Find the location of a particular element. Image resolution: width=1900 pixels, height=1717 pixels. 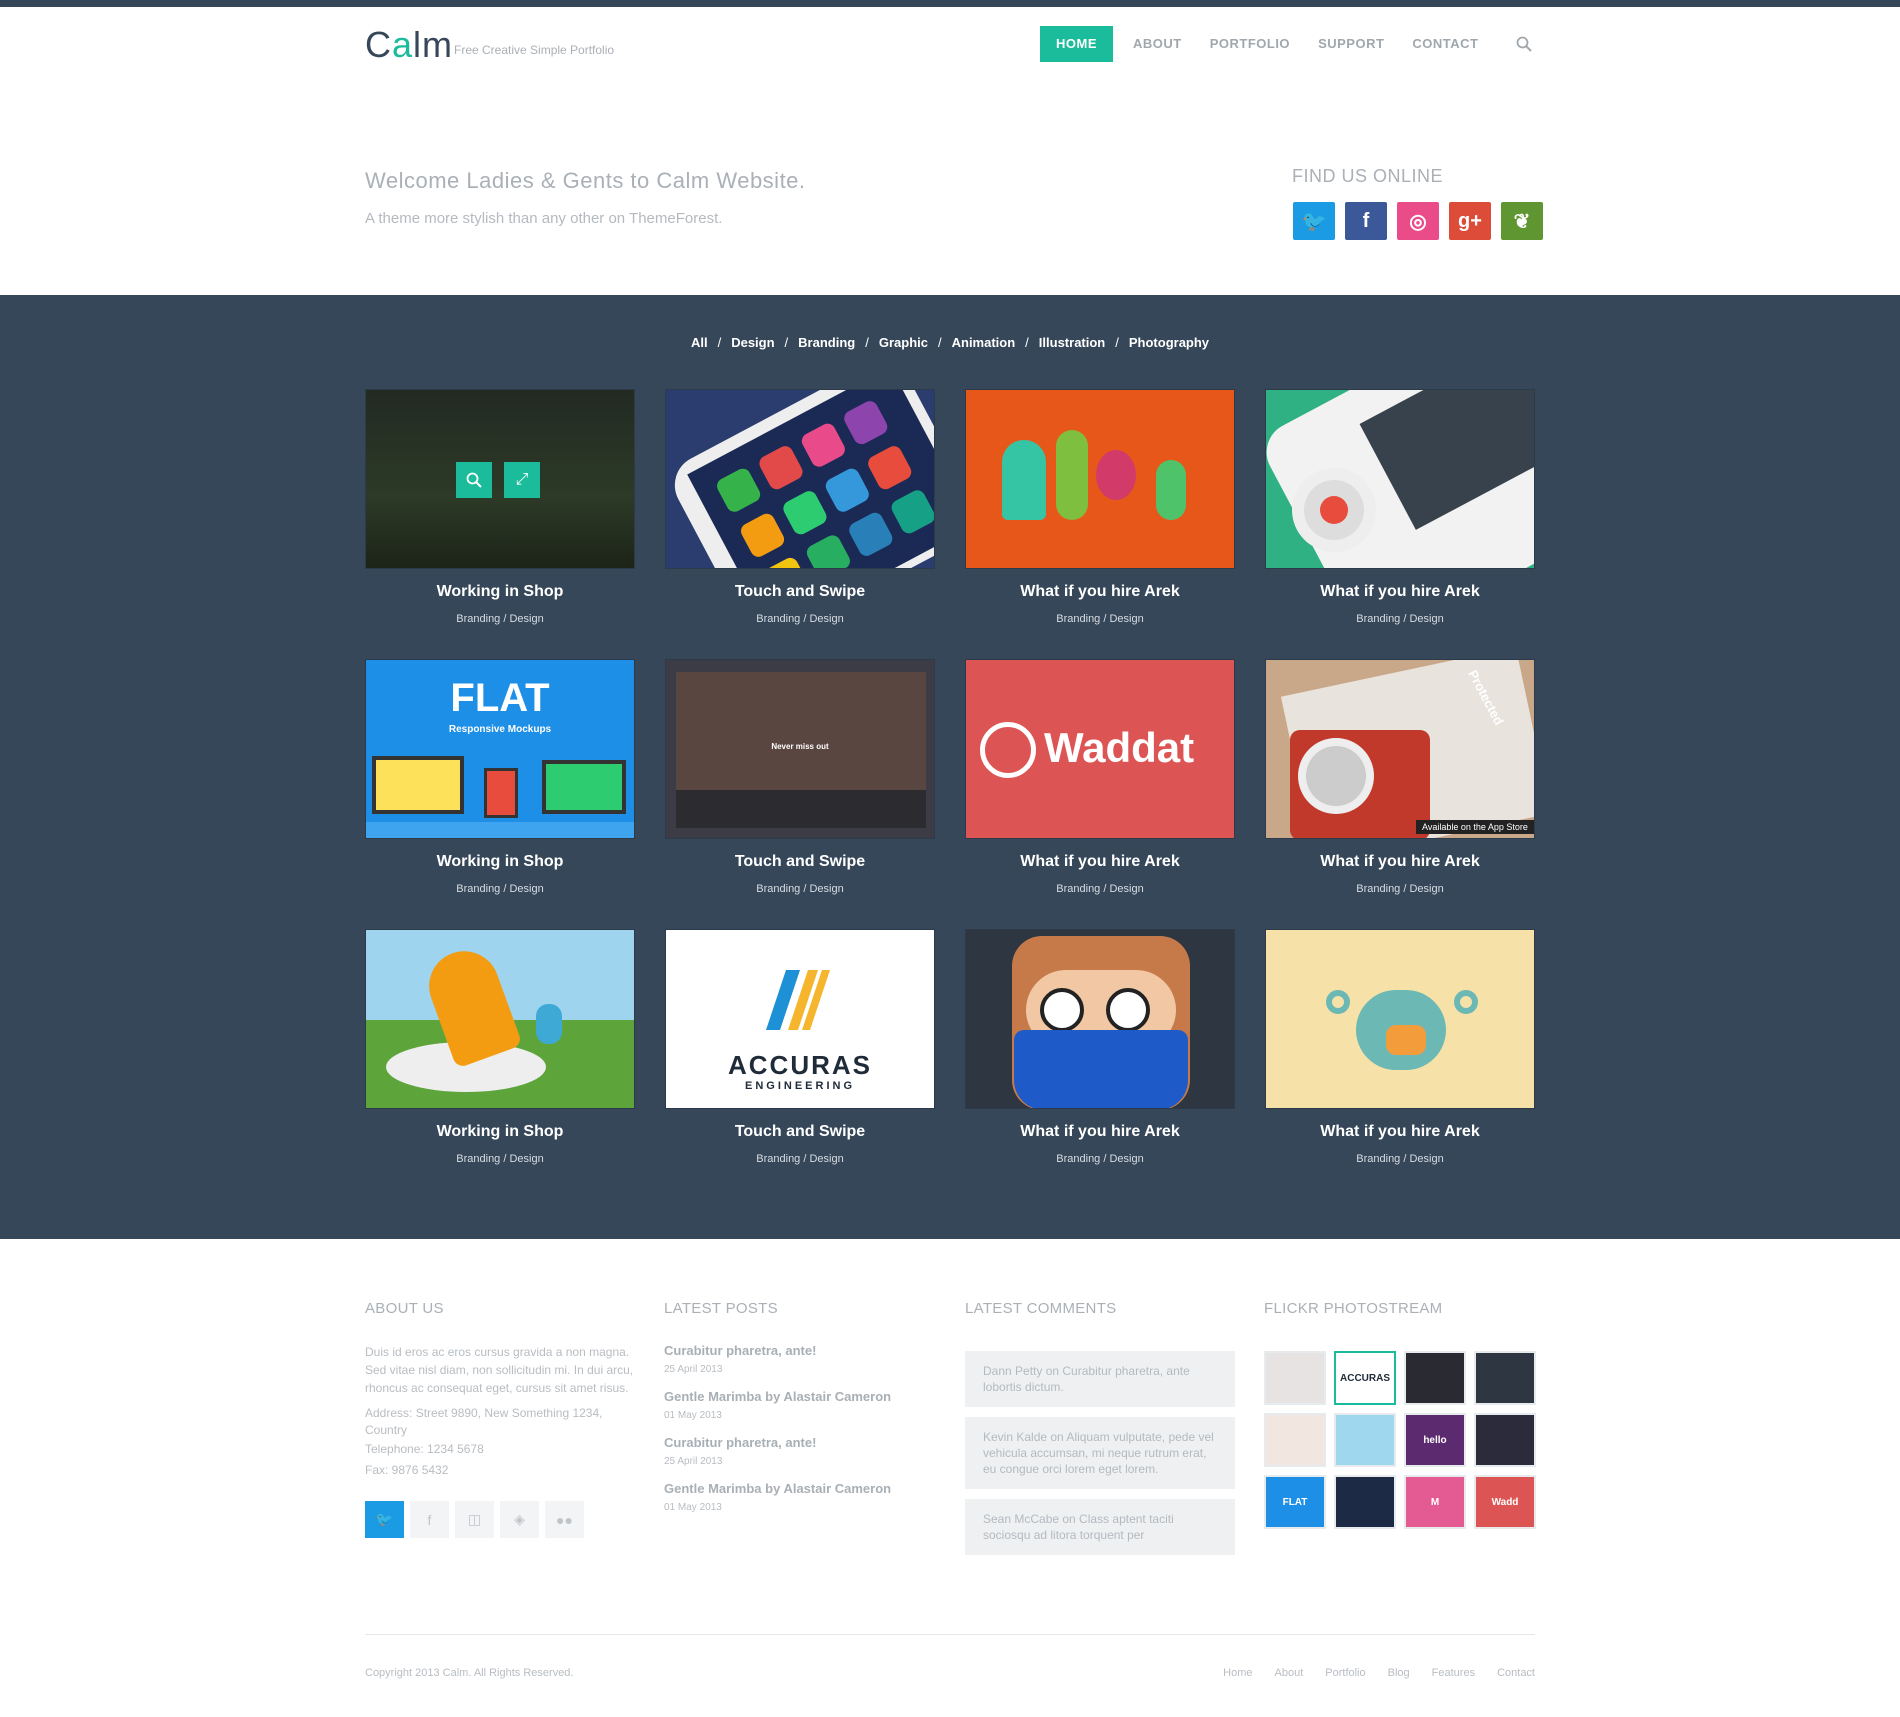

post-date: 25 April 2013 is located at coordinates (693, 1461).